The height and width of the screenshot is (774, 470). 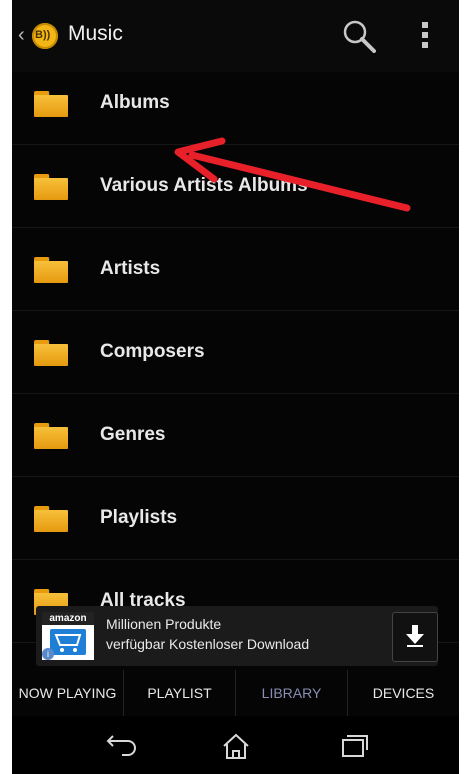 What do you see at coordinates (48, 654) in the screenshot?
I see `info-icon: i` at bounding box center [48, 654].